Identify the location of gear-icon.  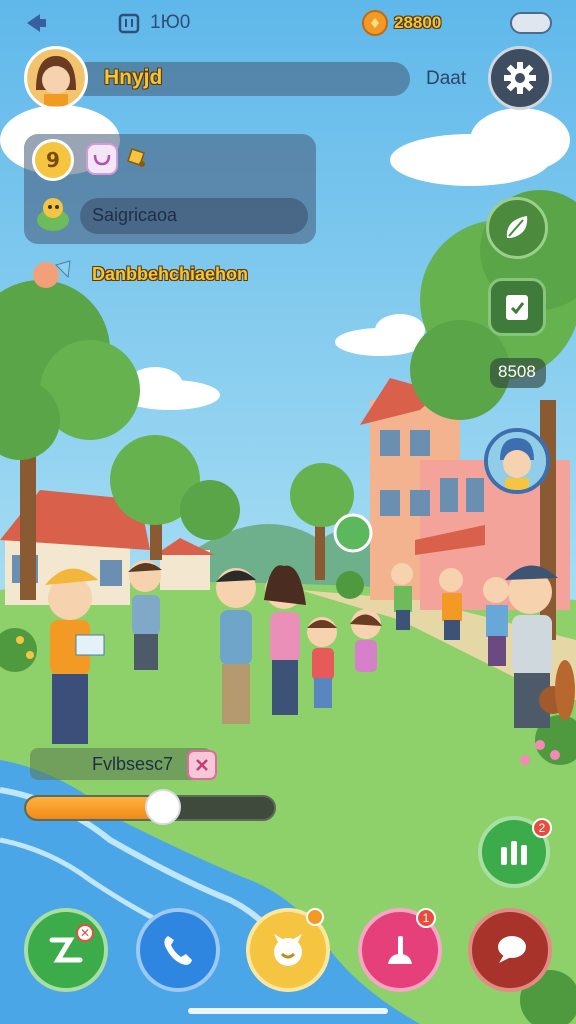
(520, 78).